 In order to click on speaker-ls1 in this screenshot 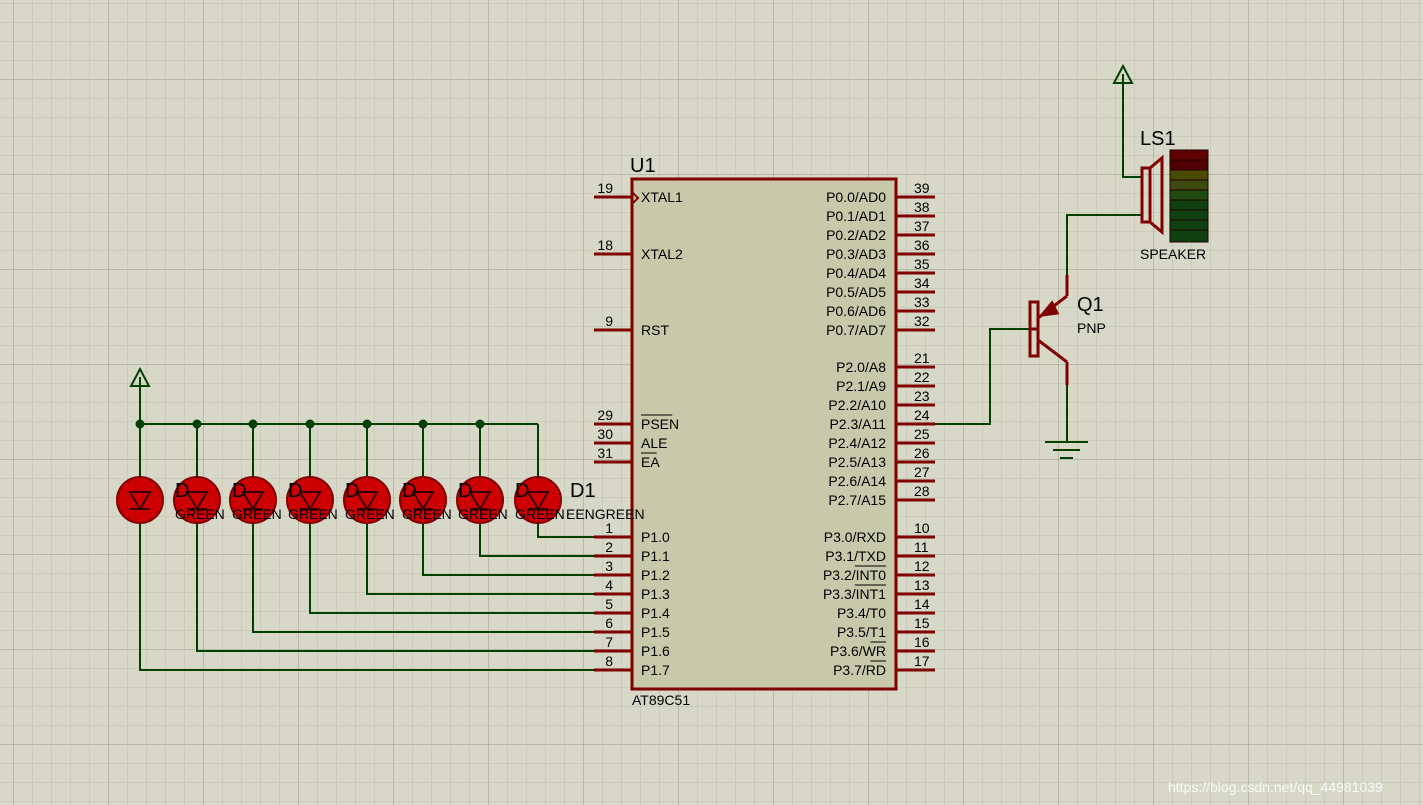, I will do `click(1174, 196)`.